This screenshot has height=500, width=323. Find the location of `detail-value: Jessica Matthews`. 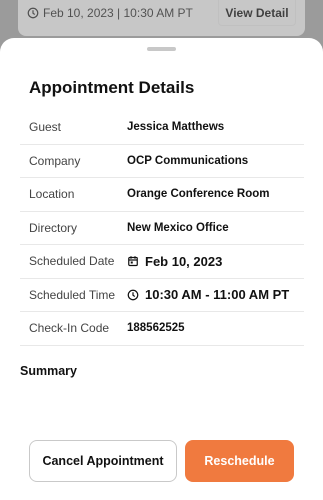

detail-value: Jessica Matthews is located at coordinates (175, 127).